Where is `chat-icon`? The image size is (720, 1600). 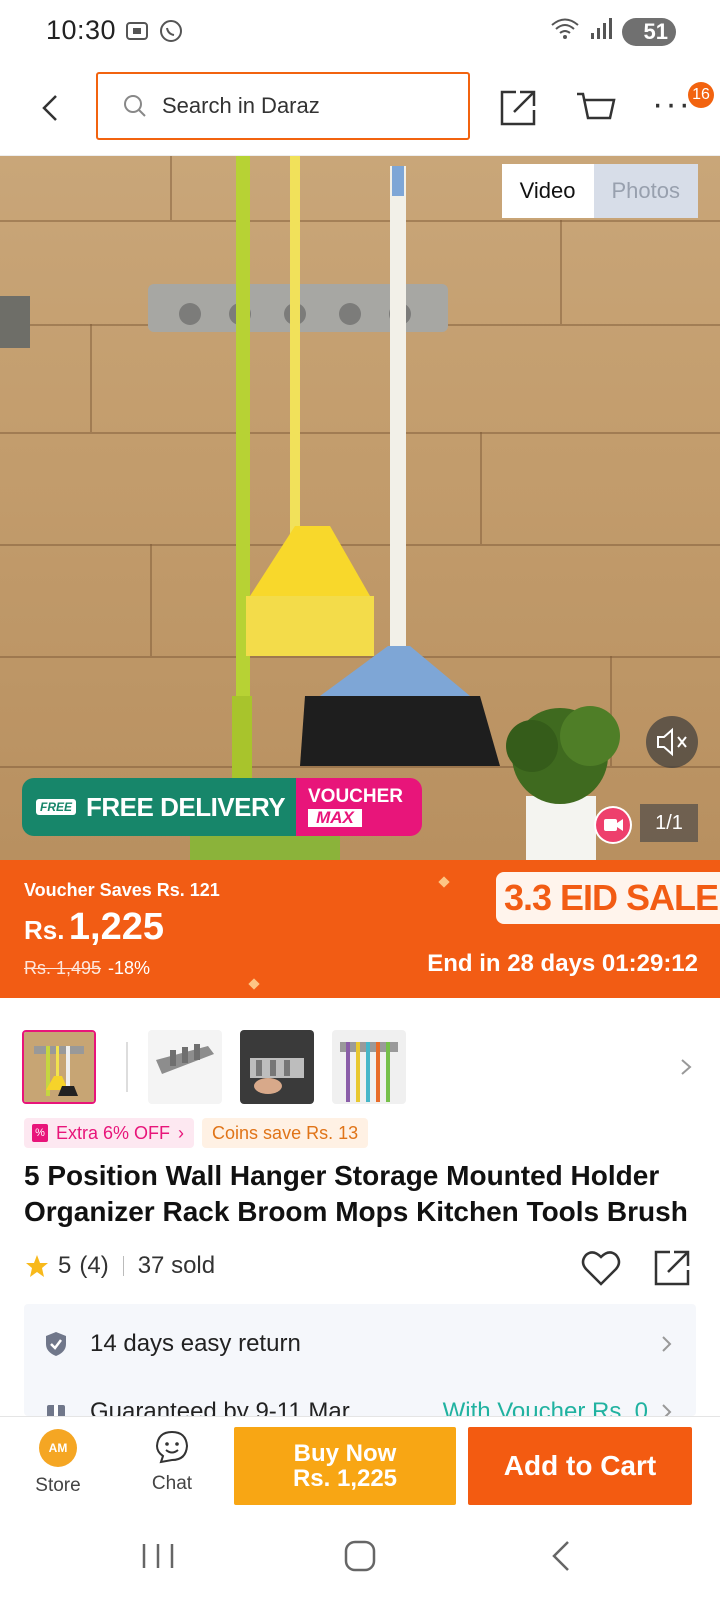
chat-icon is located at coordinates (172, 1447).